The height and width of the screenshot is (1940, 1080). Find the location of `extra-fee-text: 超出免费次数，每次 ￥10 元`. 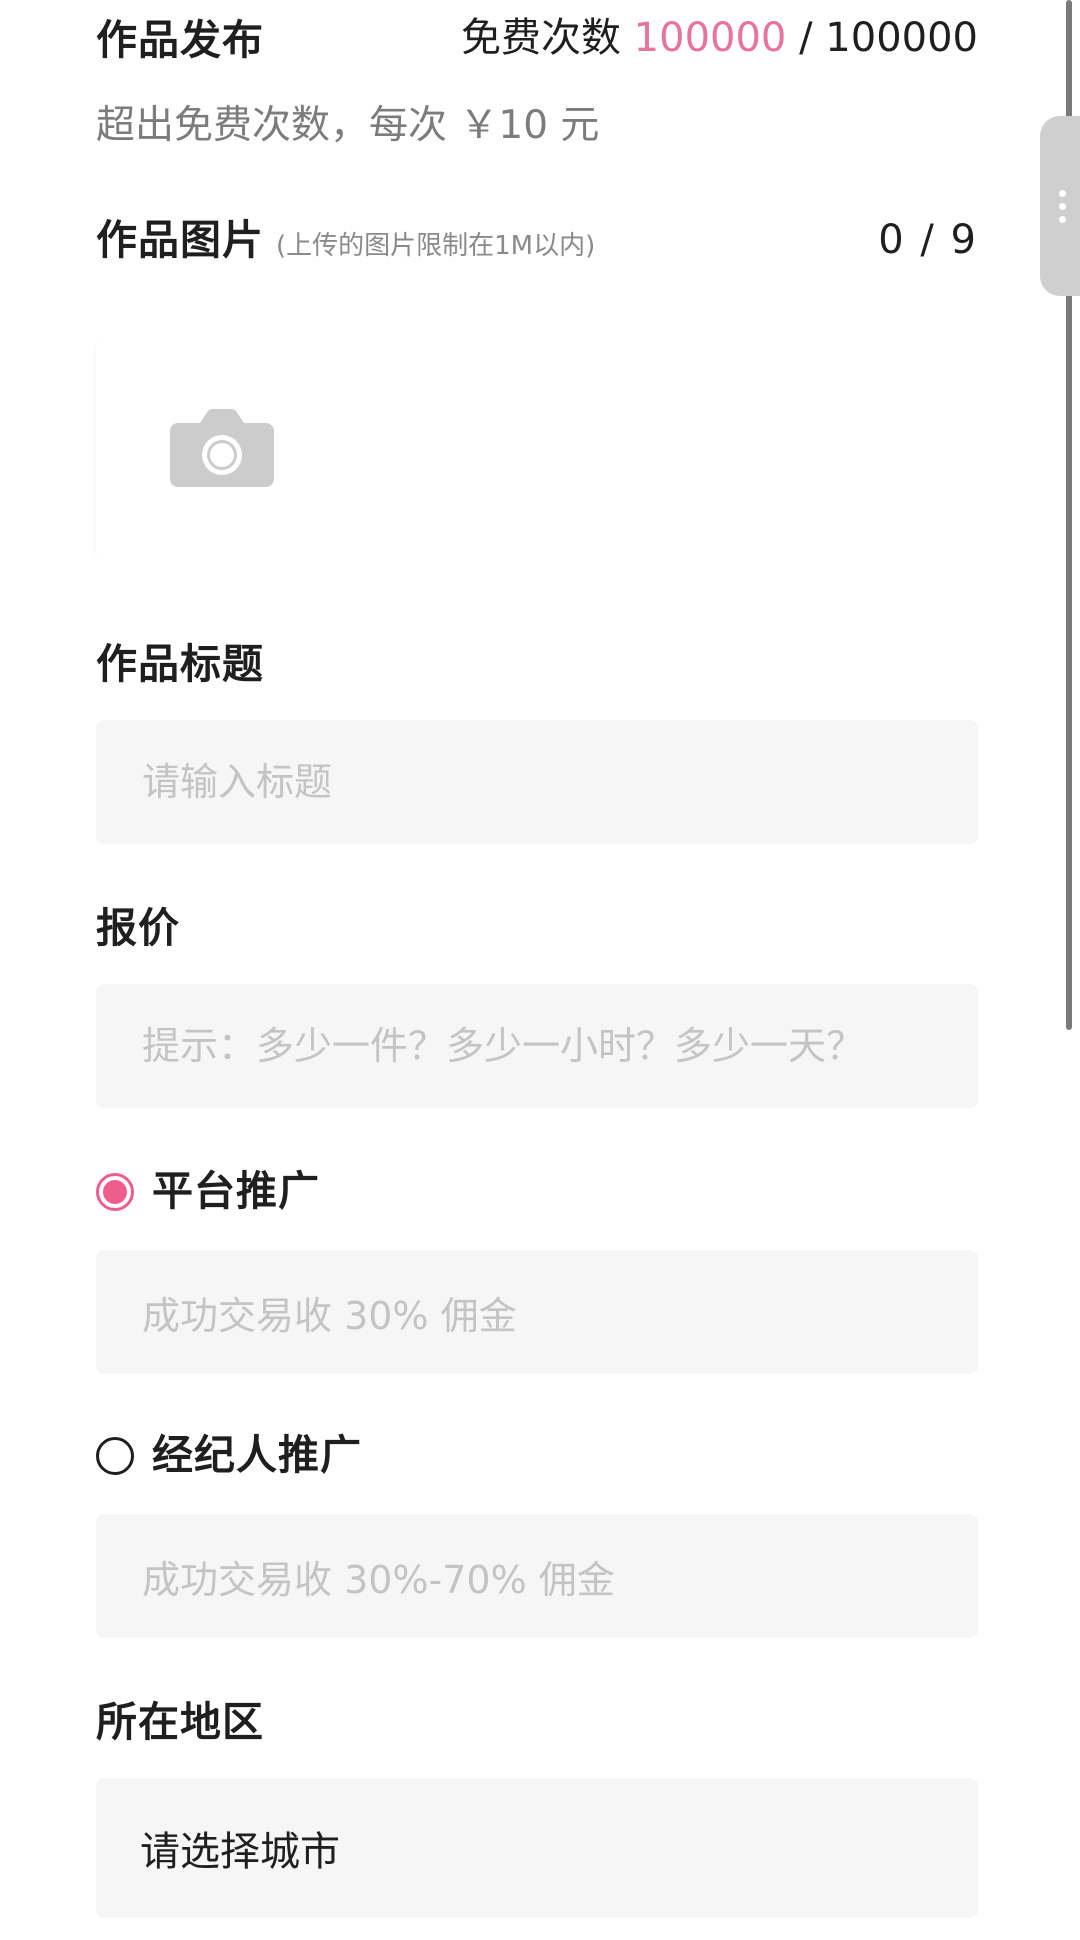

extra-fee-text: 超出免费次数，每次 ￥10 元 is located at coordinates (348, 125).